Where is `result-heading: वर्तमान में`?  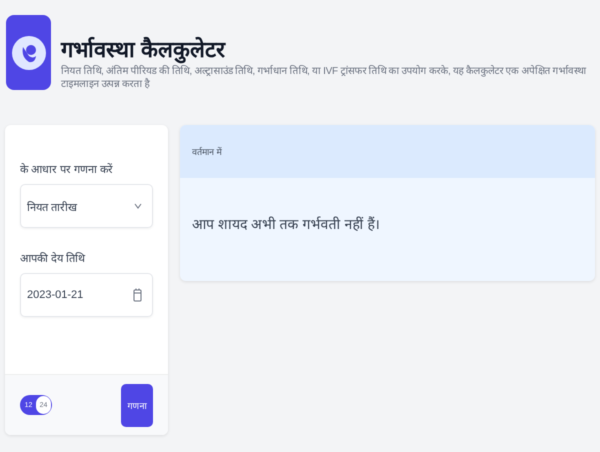
result-heading: वर्तमान में is located at coordinates (387, 151).